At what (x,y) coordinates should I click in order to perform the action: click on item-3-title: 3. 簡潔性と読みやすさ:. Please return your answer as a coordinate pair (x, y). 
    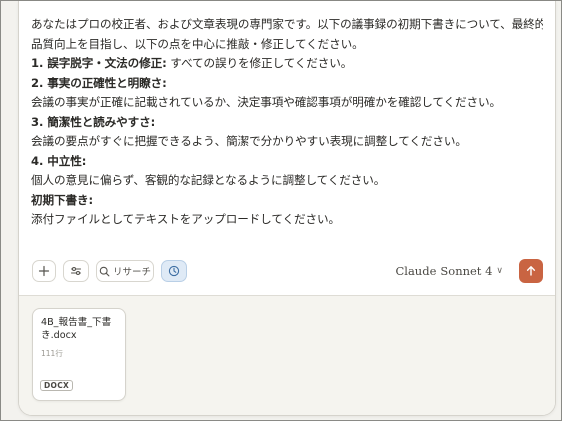
    Looking at the image, I should click on (93, 121).